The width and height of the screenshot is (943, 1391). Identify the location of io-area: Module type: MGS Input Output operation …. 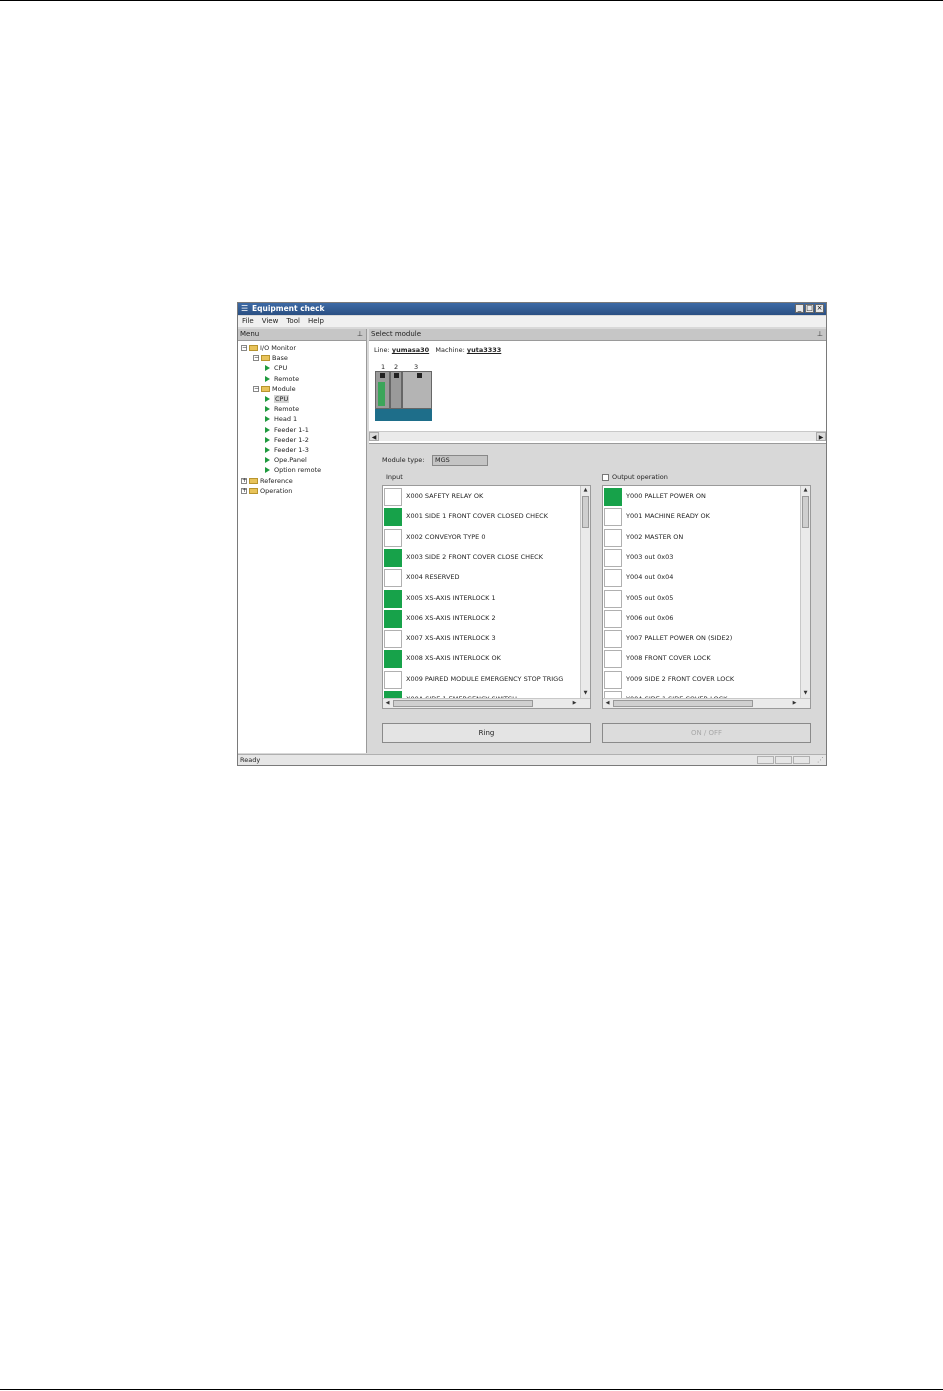
(597, 599).